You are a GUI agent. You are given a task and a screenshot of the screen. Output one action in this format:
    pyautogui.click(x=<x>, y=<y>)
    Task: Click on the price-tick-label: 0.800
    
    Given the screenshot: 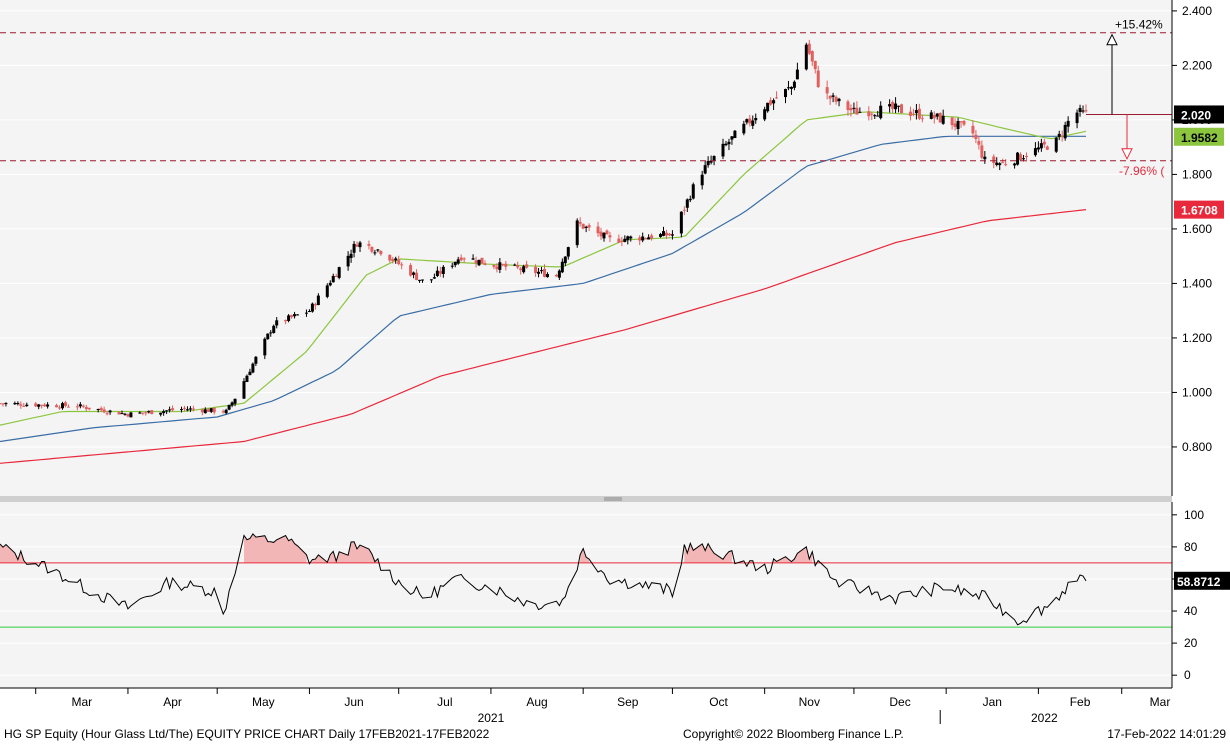 What is the action you would take?
    pyautogui.click(x=1197, y=447)
    